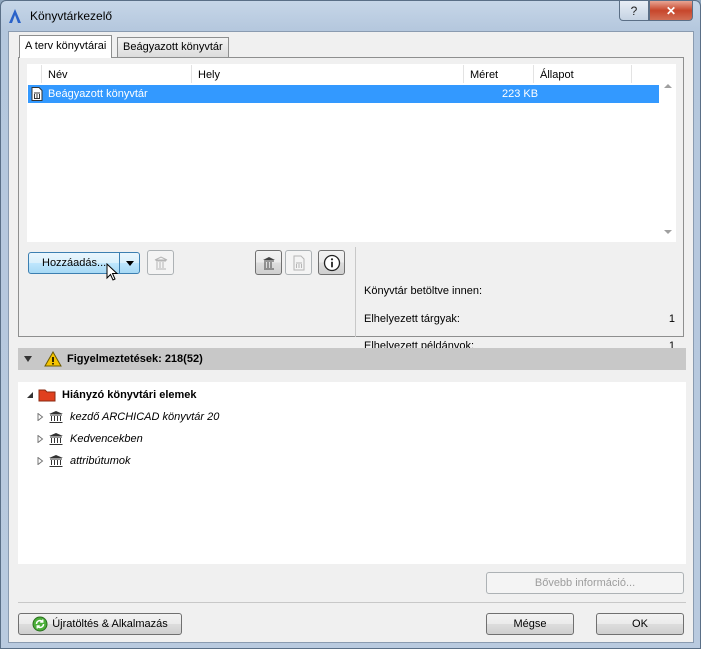  What do you see at coordinates (117, 74) in the screenshot?
I see `column-header-name: Név` at bounding box center [117, 74].